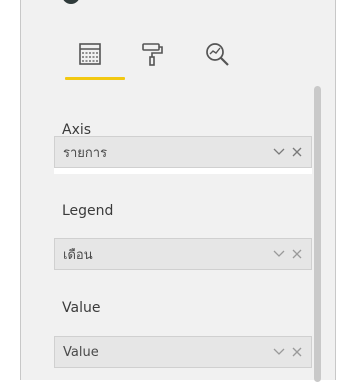 The height and width of the screenshot is (389, 343). I want to click on axis-field-value: รายการ, so click(85, 153).